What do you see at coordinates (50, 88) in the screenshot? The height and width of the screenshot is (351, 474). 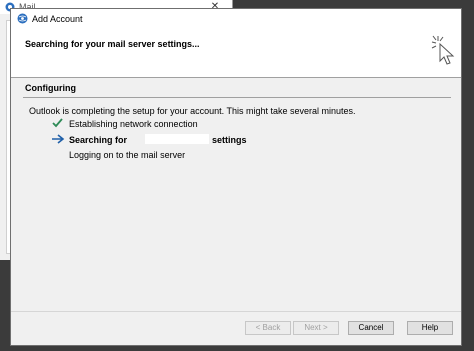 I see `section-title: Configuring` at bounding box center [50, 88].